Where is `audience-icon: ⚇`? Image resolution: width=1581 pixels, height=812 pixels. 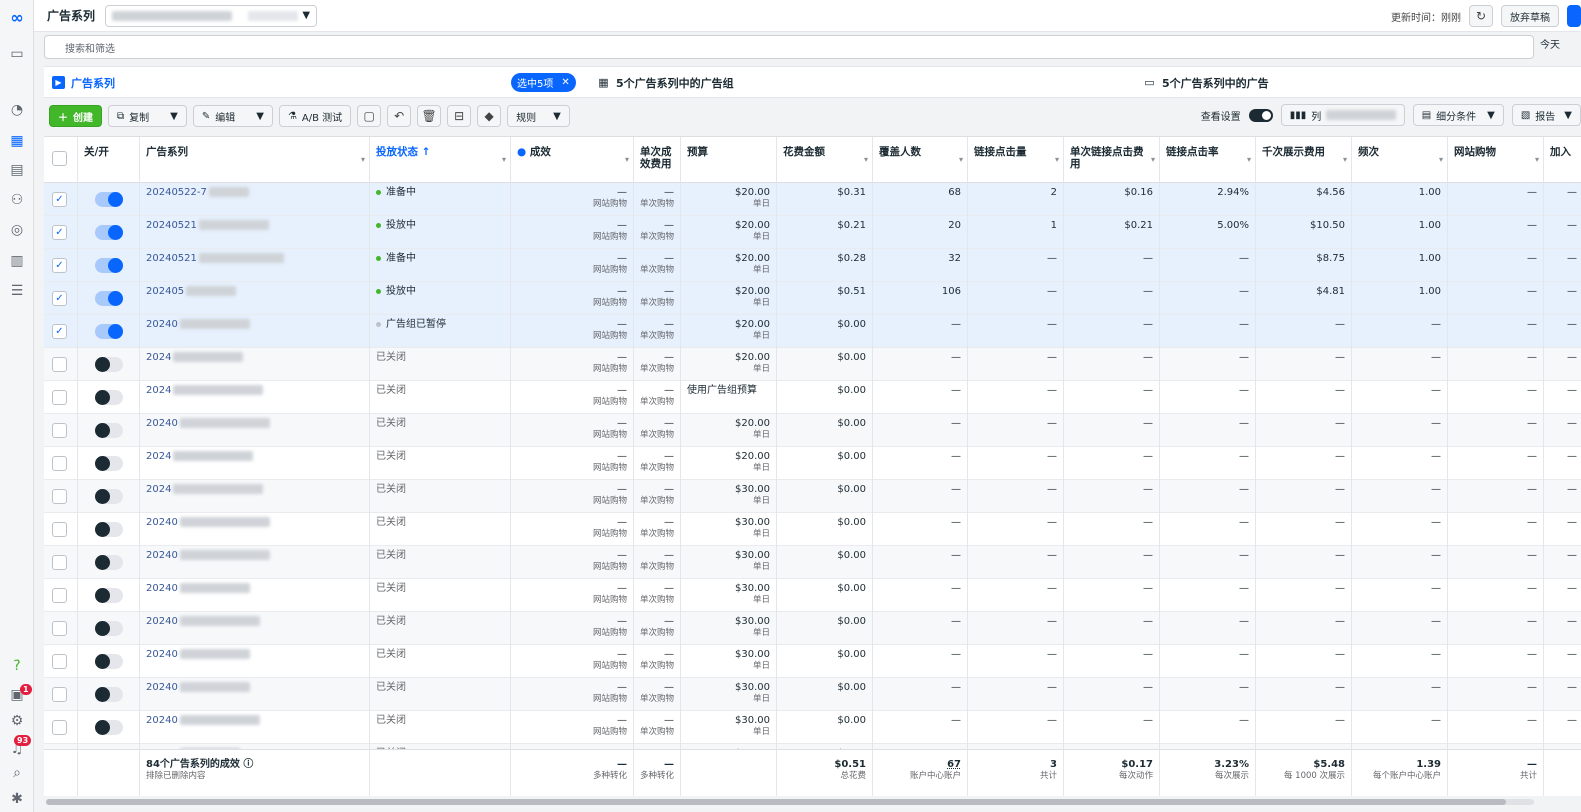 audience-icon: ⚇ is located at coordinates (17, 200).